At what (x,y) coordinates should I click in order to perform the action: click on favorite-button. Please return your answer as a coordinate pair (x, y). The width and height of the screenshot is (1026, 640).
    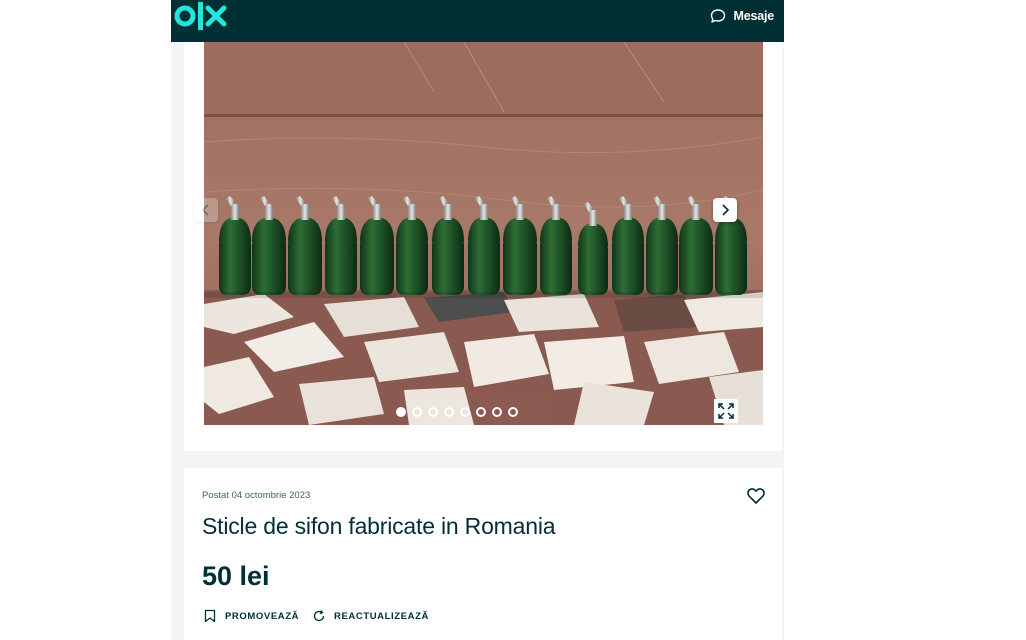
    Looking at the image, I should click on (756, 496).